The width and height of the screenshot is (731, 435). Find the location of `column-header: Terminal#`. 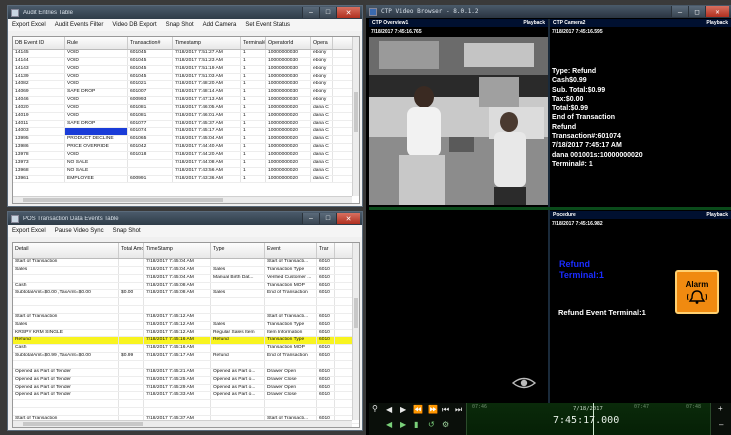

column-header: Terminal# is located at coordinates (253, 43).